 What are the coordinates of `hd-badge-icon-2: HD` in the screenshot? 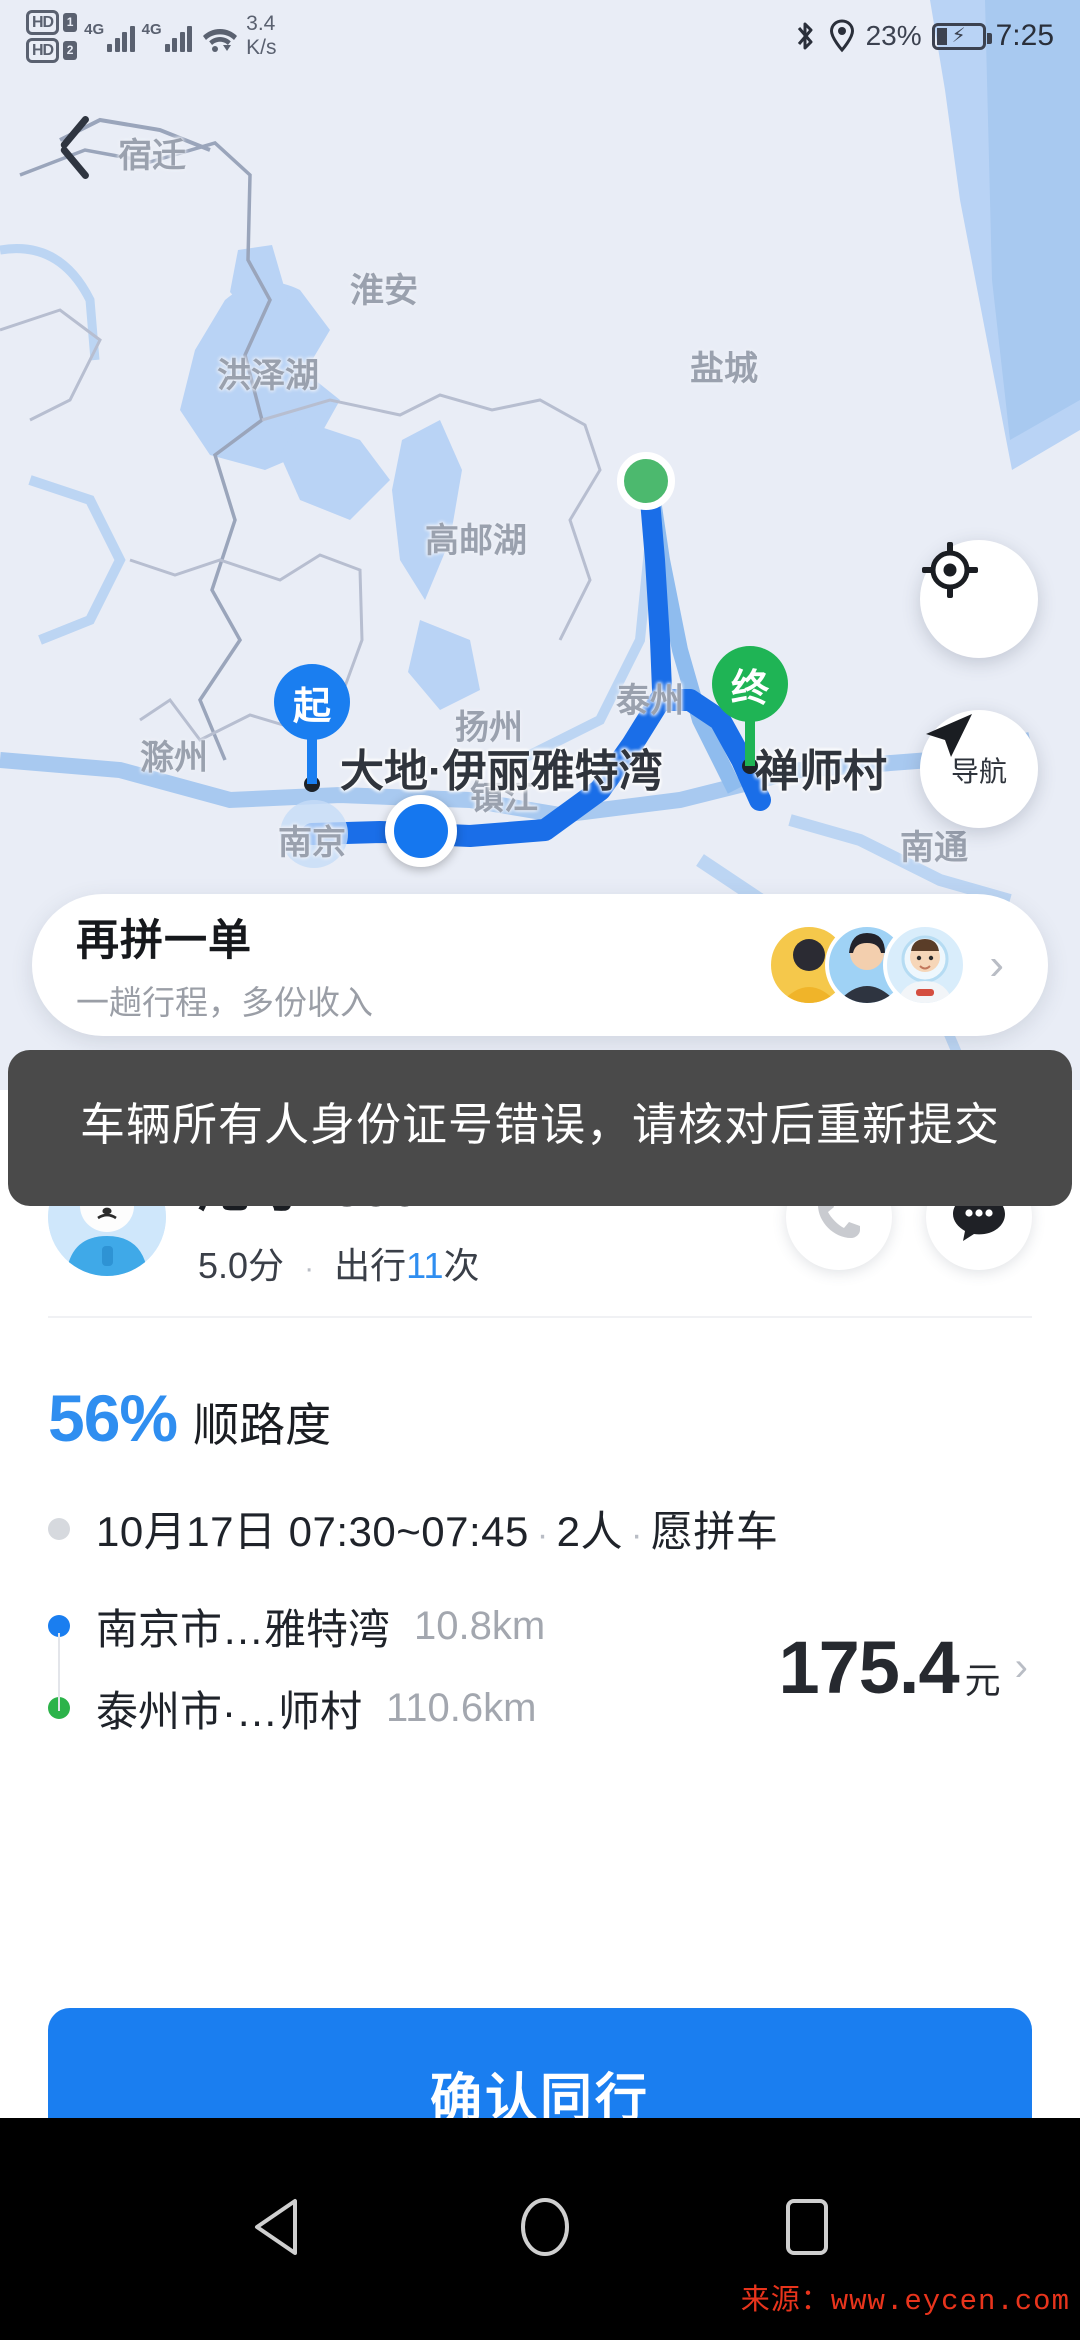 It's located at (43, 50).